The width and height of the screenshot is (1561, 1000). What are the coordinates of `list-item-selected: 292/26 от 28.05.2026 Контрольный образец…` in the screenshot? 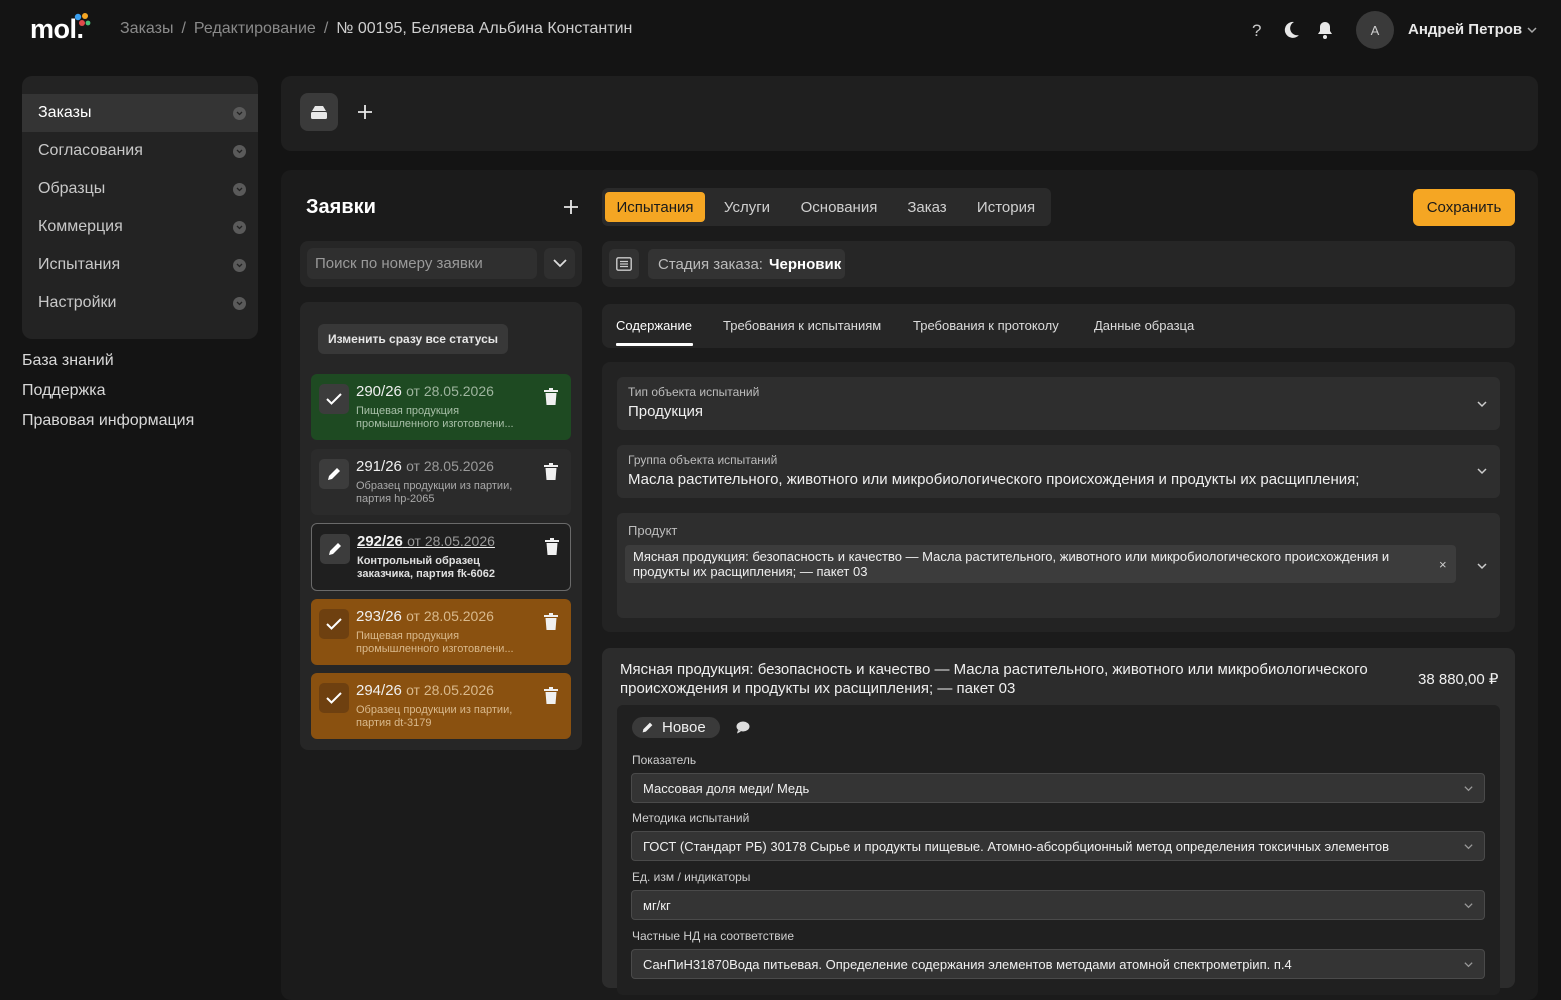 It's located at (441, 557).